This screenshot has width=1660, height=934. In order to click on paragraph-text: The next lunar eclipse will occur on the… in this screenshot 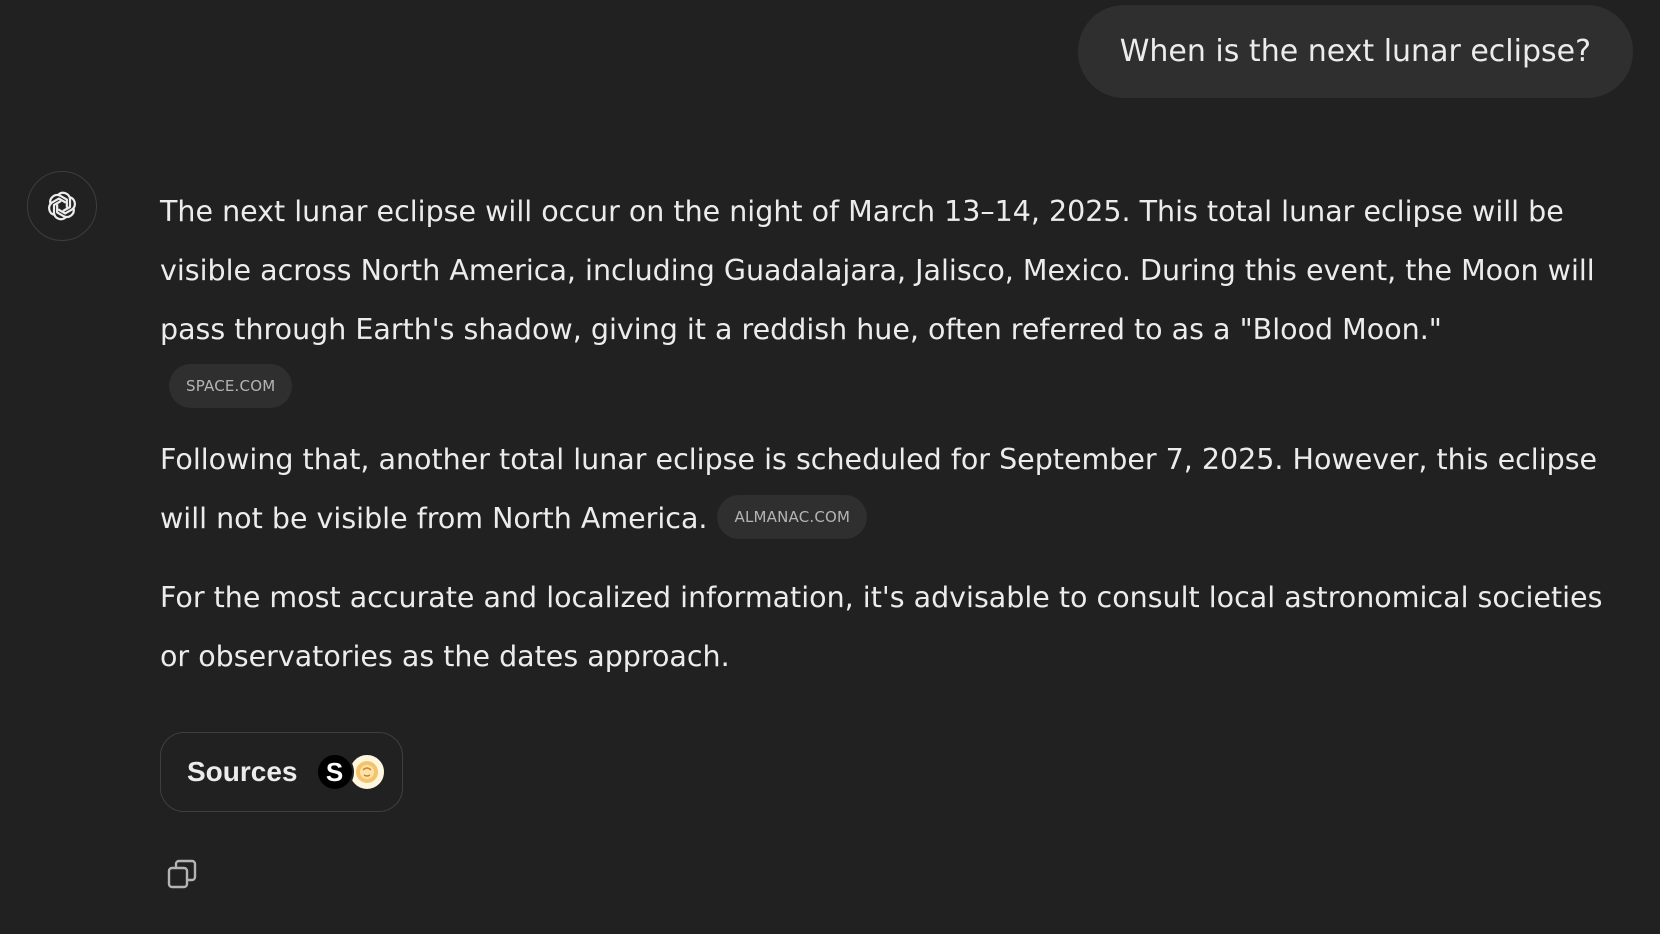, I will do `click(877, 270)`.